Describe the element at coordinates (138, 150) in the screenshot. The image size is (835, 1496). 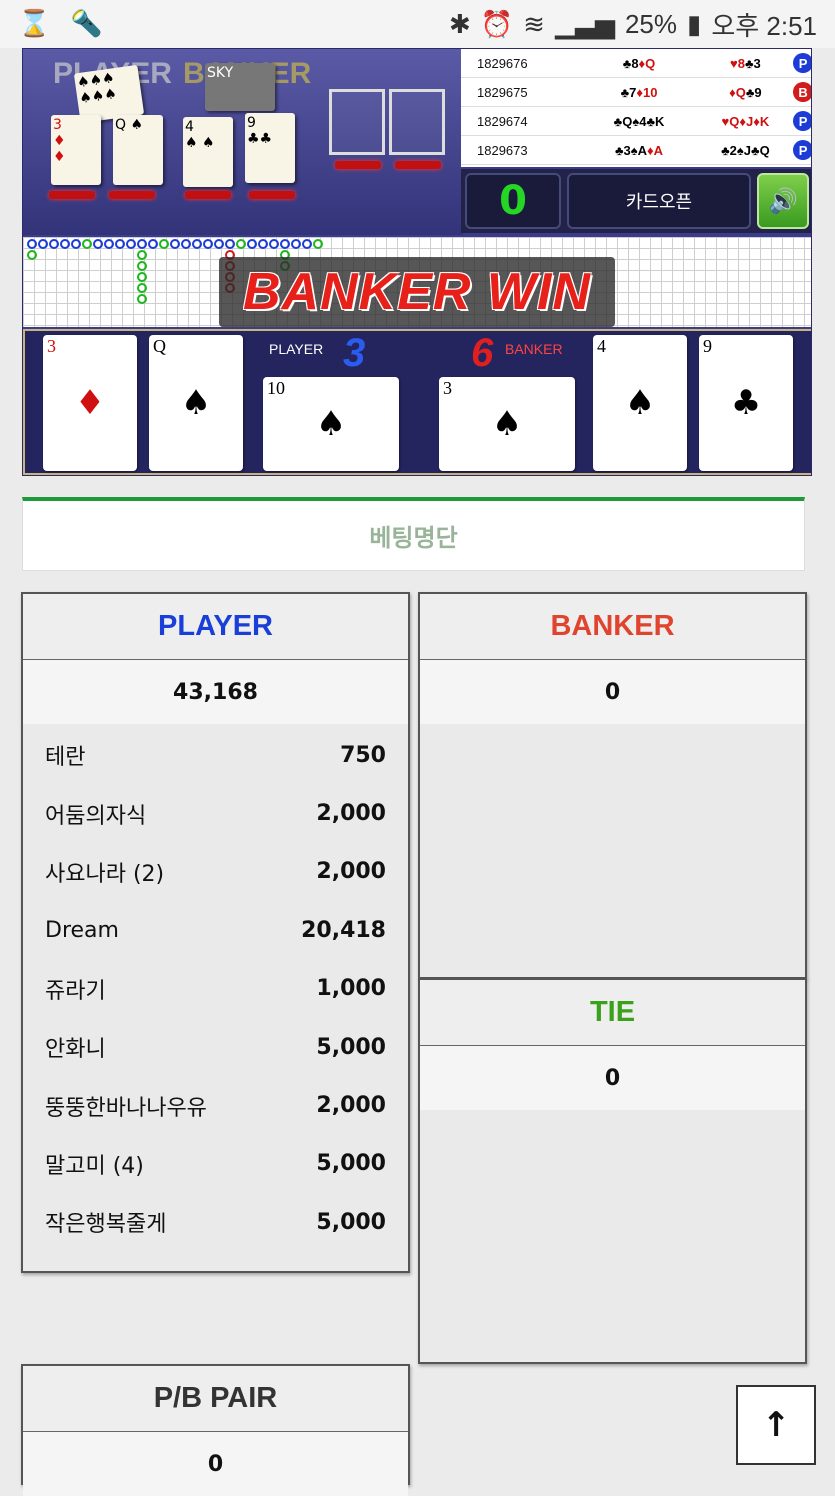
I see `stage-card: Q ♠` at that location.